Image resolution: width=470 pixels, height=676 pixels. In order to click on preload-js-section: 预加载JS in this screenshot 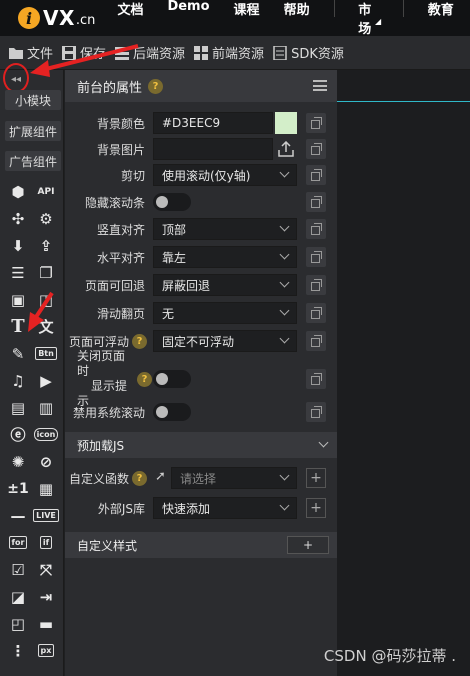, I will do `click(201, 445)`.